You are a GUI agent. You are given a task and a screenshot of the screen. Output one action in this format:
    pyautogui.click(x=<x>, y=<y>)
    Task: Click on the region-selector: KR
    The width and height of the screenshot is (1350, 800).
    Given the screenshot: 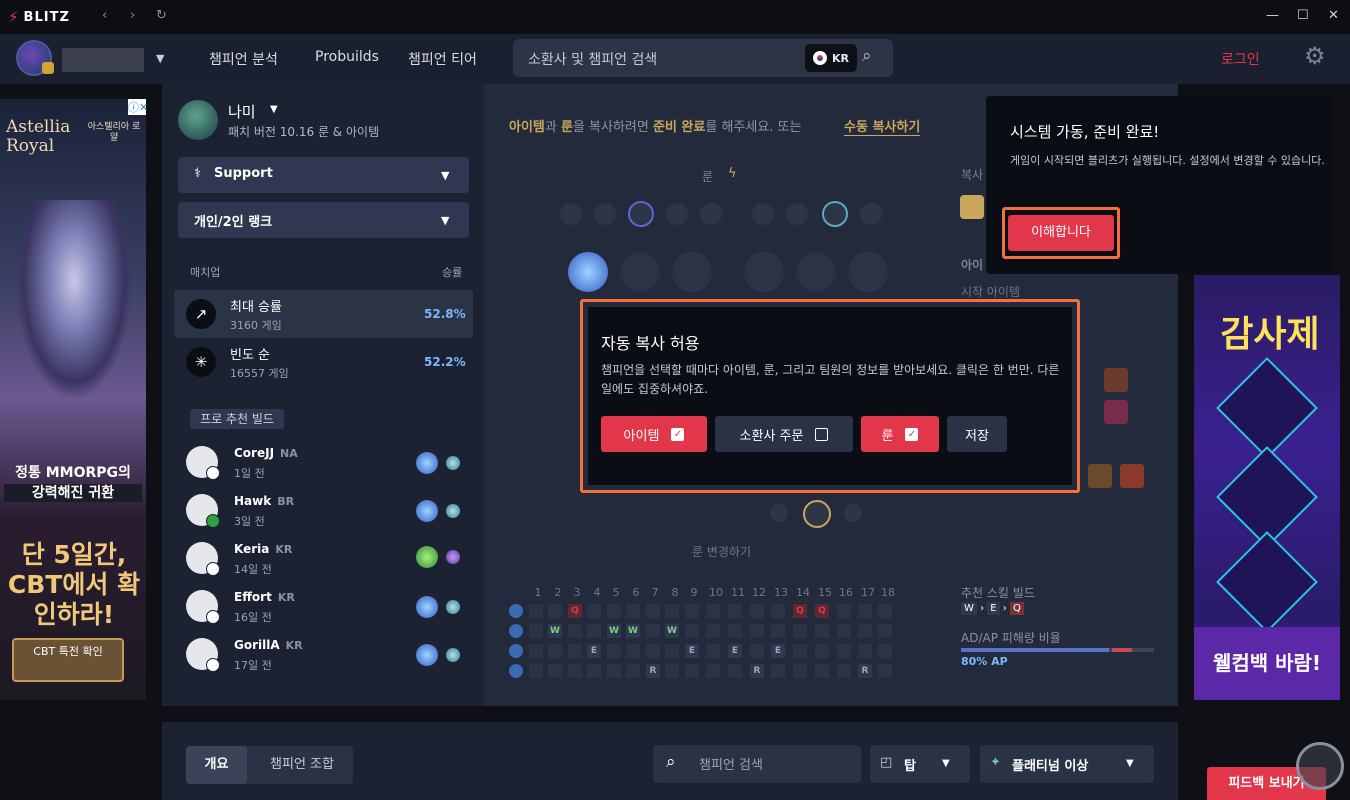 What is the action you would take?
    pyautogui.click(x=831, y=58)
    